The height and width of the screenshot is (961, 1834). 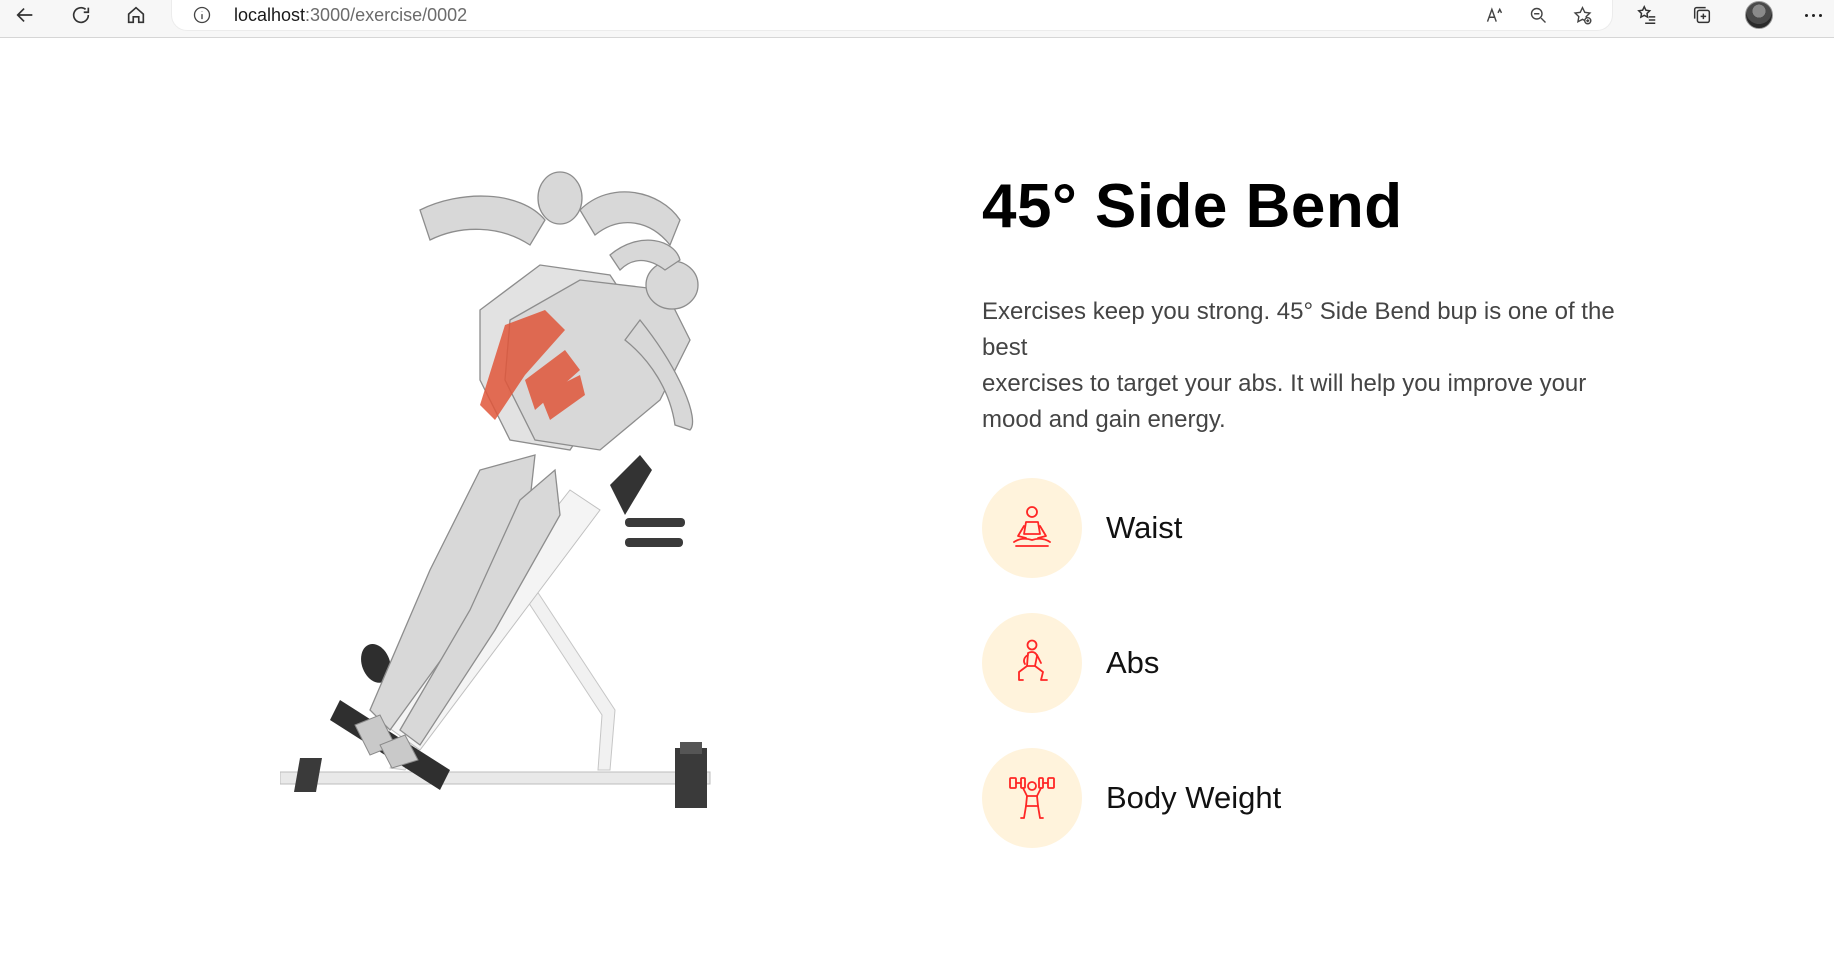 I want to click on favorites-list-icon, so click(x=1646, y=14).